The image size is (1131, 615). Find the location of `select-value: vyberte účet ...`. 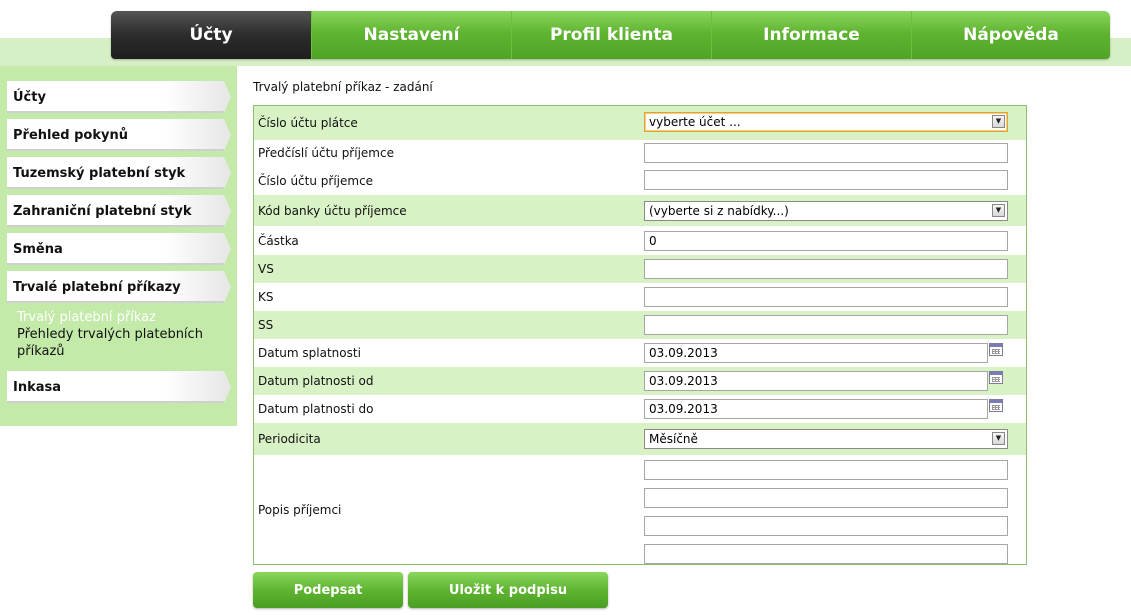

select-value: vyberte účet ... is located at coordinates (695, 122).